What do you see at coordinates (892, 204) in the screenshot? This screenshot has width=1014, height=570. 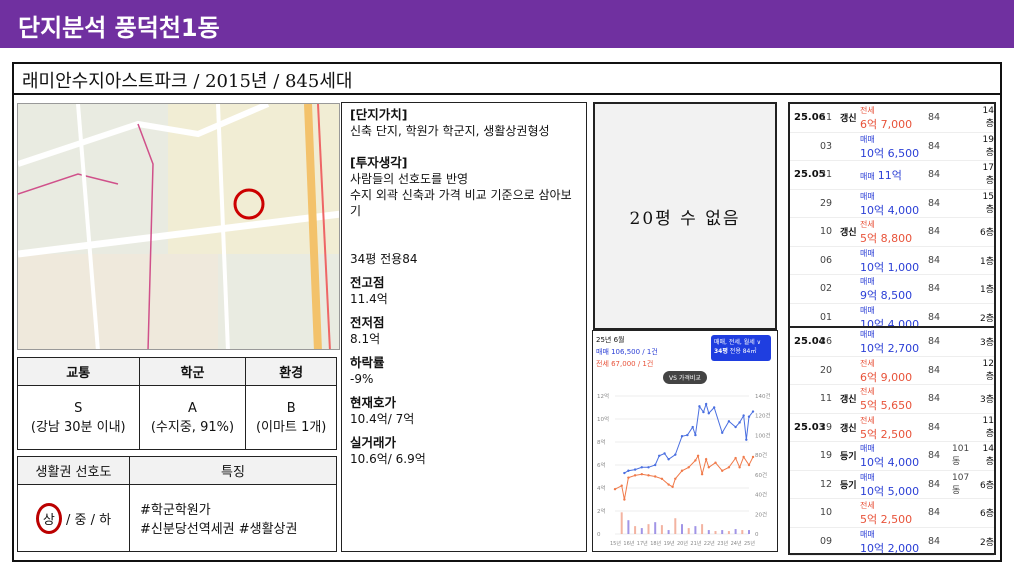 I see `trade-row: 29 매매10억 4,000 84 15층` at bounding box center [892, 204].